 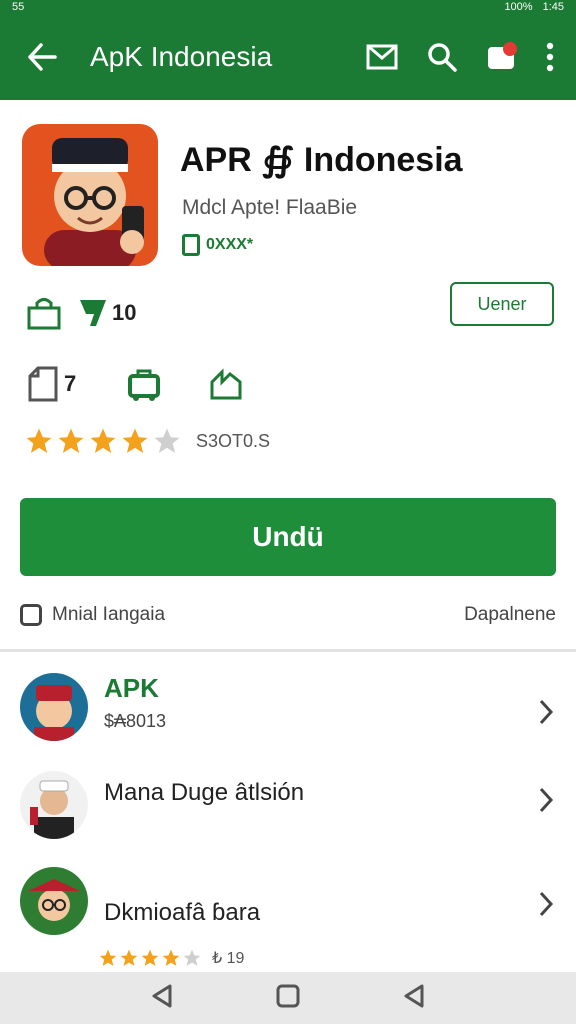 I want to click on clock: 1:45, so click(x=553, y=7).